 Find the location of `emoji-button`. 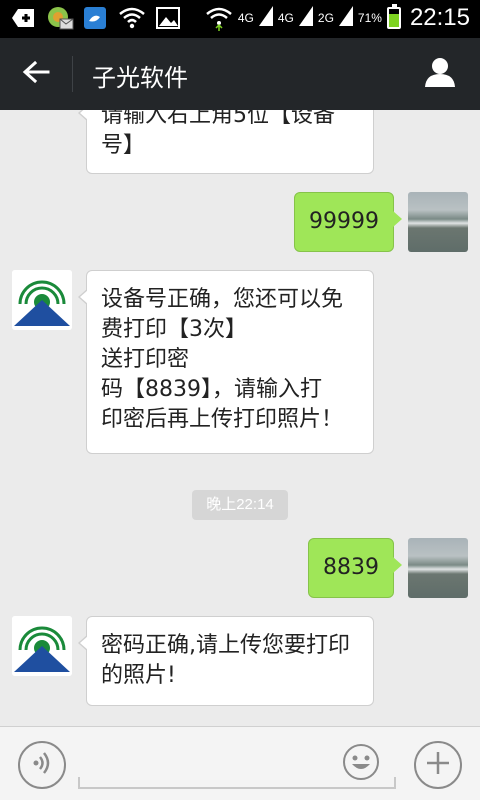

emoji-button is located at coordinates (361, 764).